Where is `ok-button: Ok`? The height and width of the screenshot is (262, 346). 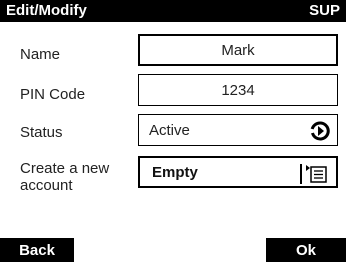
ok-button: Ok is located at coordinates (306, 250).